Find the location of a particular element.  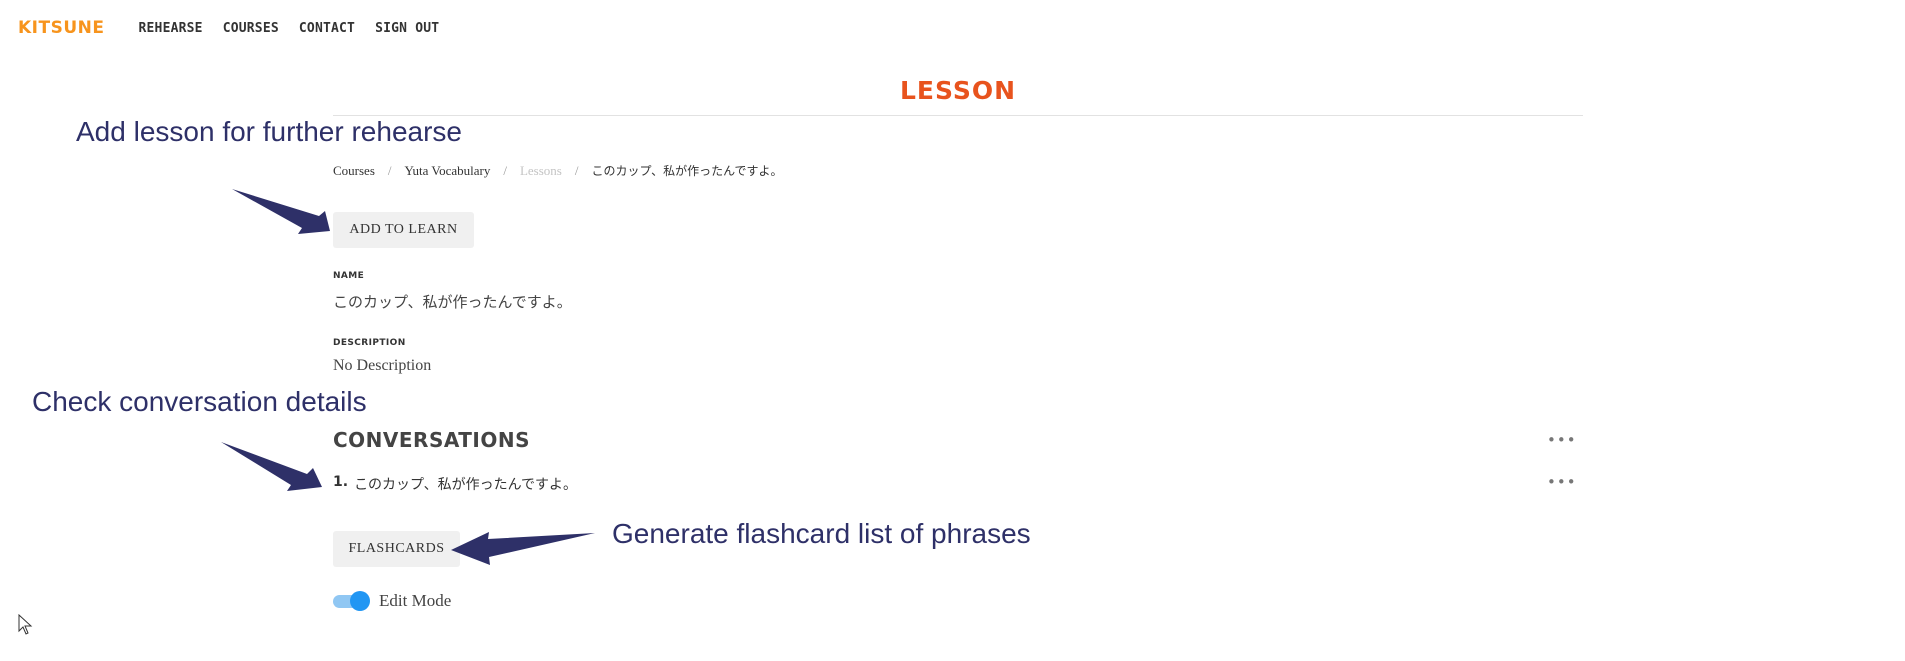

annotation-arrows is located at coordinates (408, 377).